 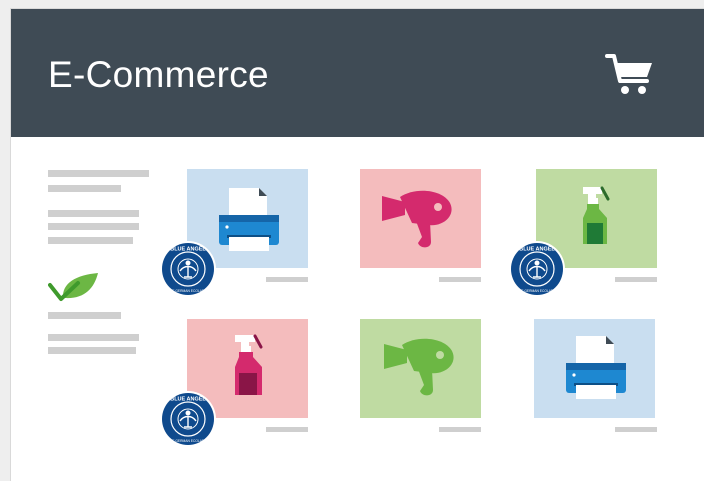 What do you see at coordinates (75, 288) in the screenshot?
I see `eco-leaf-icon` at bounding box center [75, 288].